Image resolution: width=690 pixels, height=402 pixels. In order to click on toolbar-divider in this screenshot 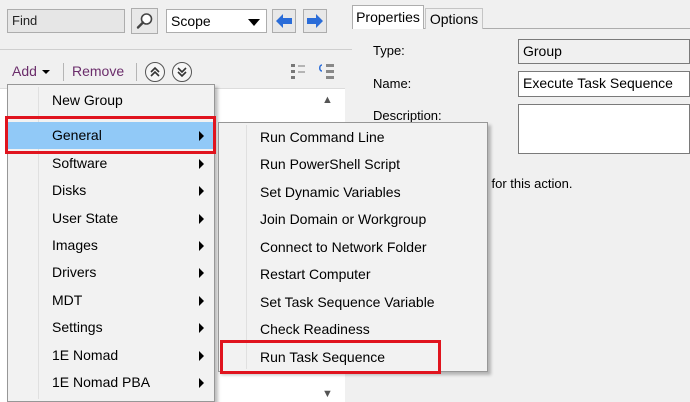, I will do `click(176, 49)`.